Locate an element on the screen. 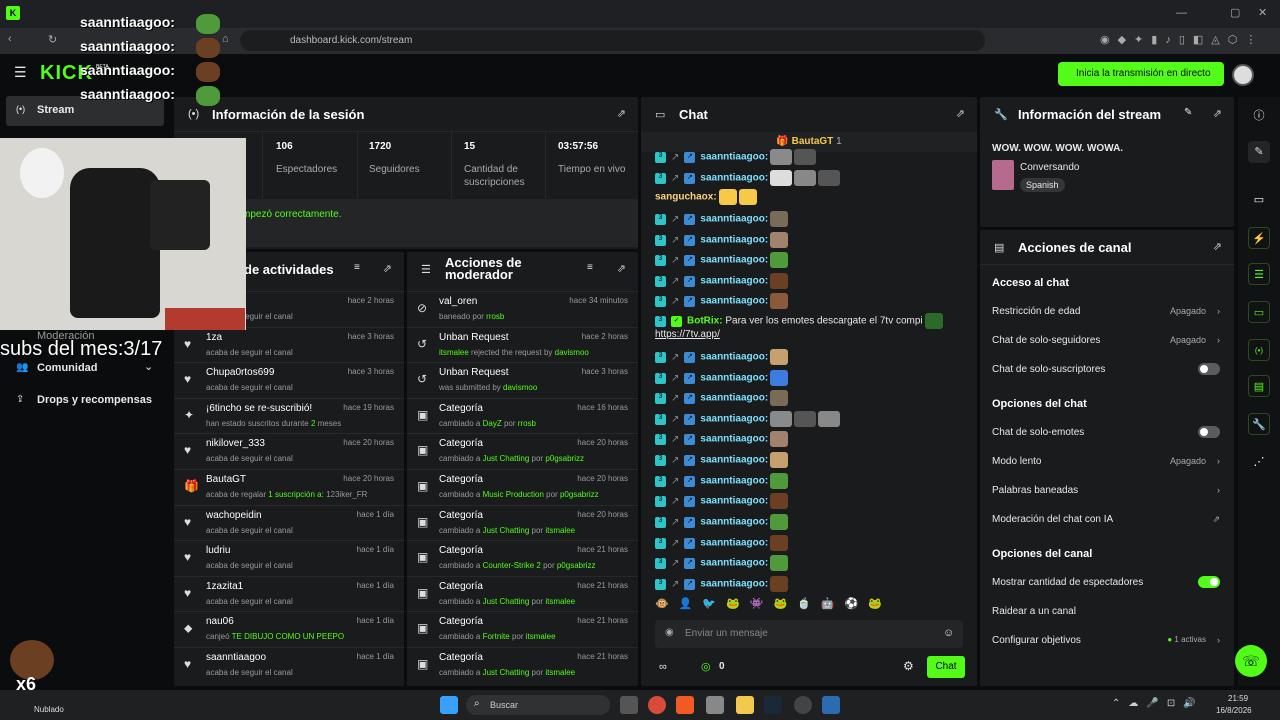 The height and width of the screenshot is (720, 1280). followers-only-row: Chat de solo-seguidores Apagado › is located at coordinates (1106, 340).